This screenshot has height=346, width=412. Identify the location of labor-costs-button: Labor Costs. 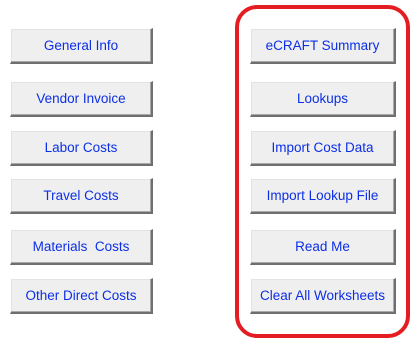
(81, 148).